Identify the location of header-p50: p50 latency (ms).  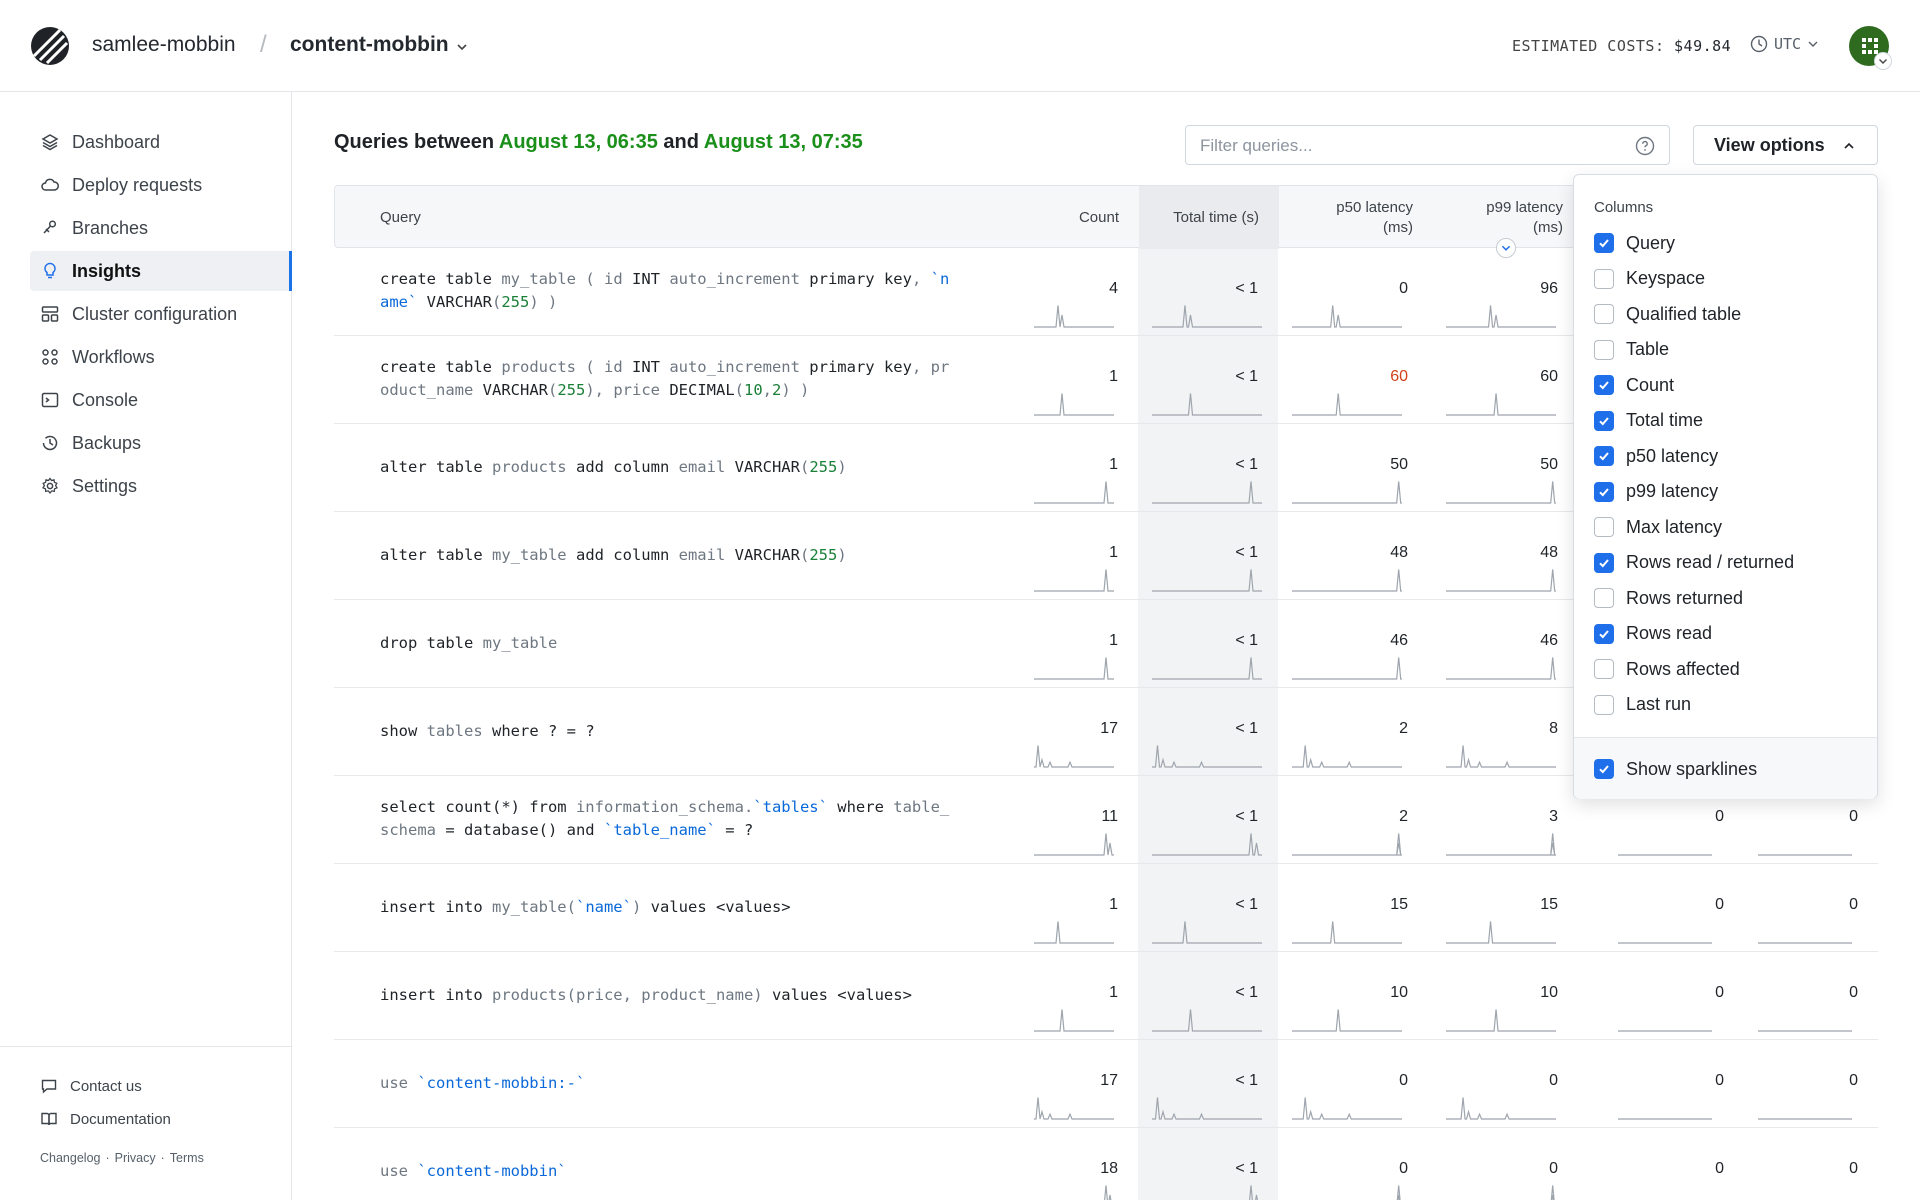
(1356, 217).